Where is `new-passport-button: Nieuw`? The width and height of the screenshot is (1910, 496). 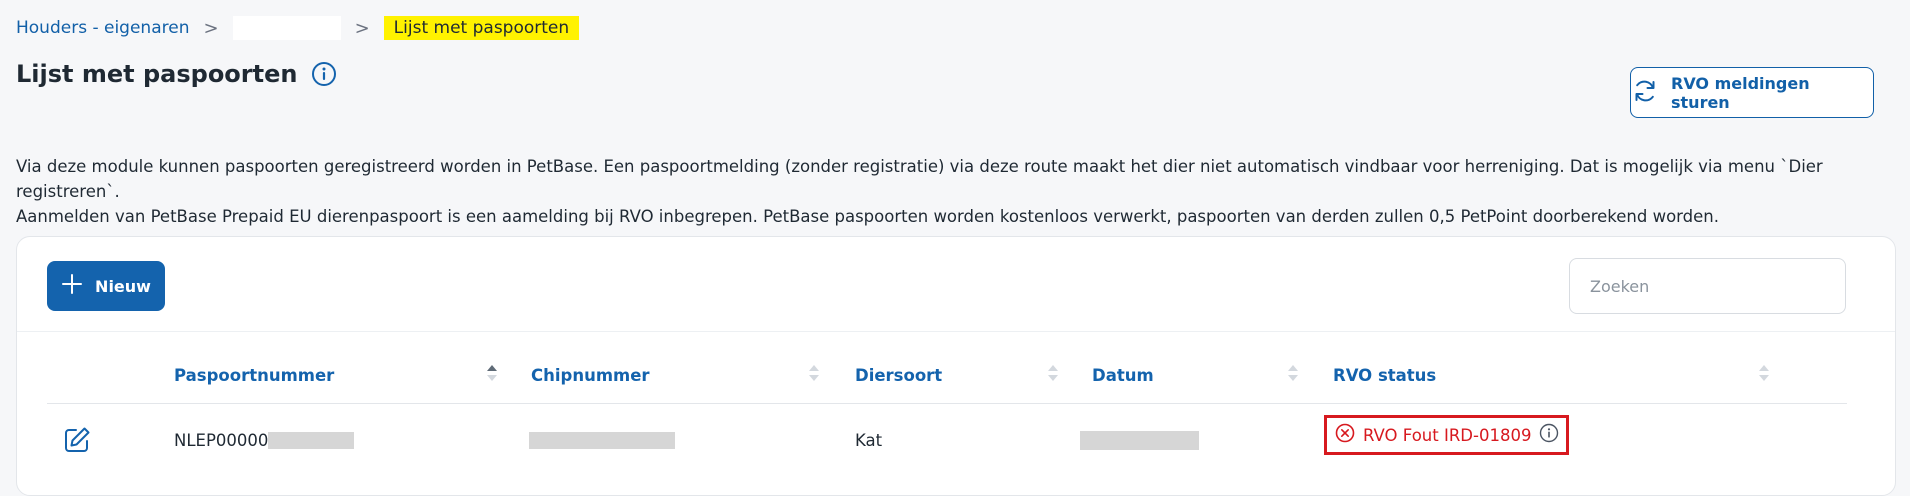
new-passport-button: Nieuw is located at coordinates (106, 286).